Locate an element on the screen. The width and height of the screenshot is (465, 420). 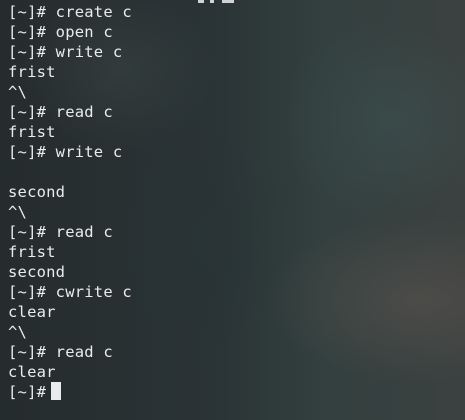
terminal-prompt-line: [~]# is located at coordinates (233, 392).